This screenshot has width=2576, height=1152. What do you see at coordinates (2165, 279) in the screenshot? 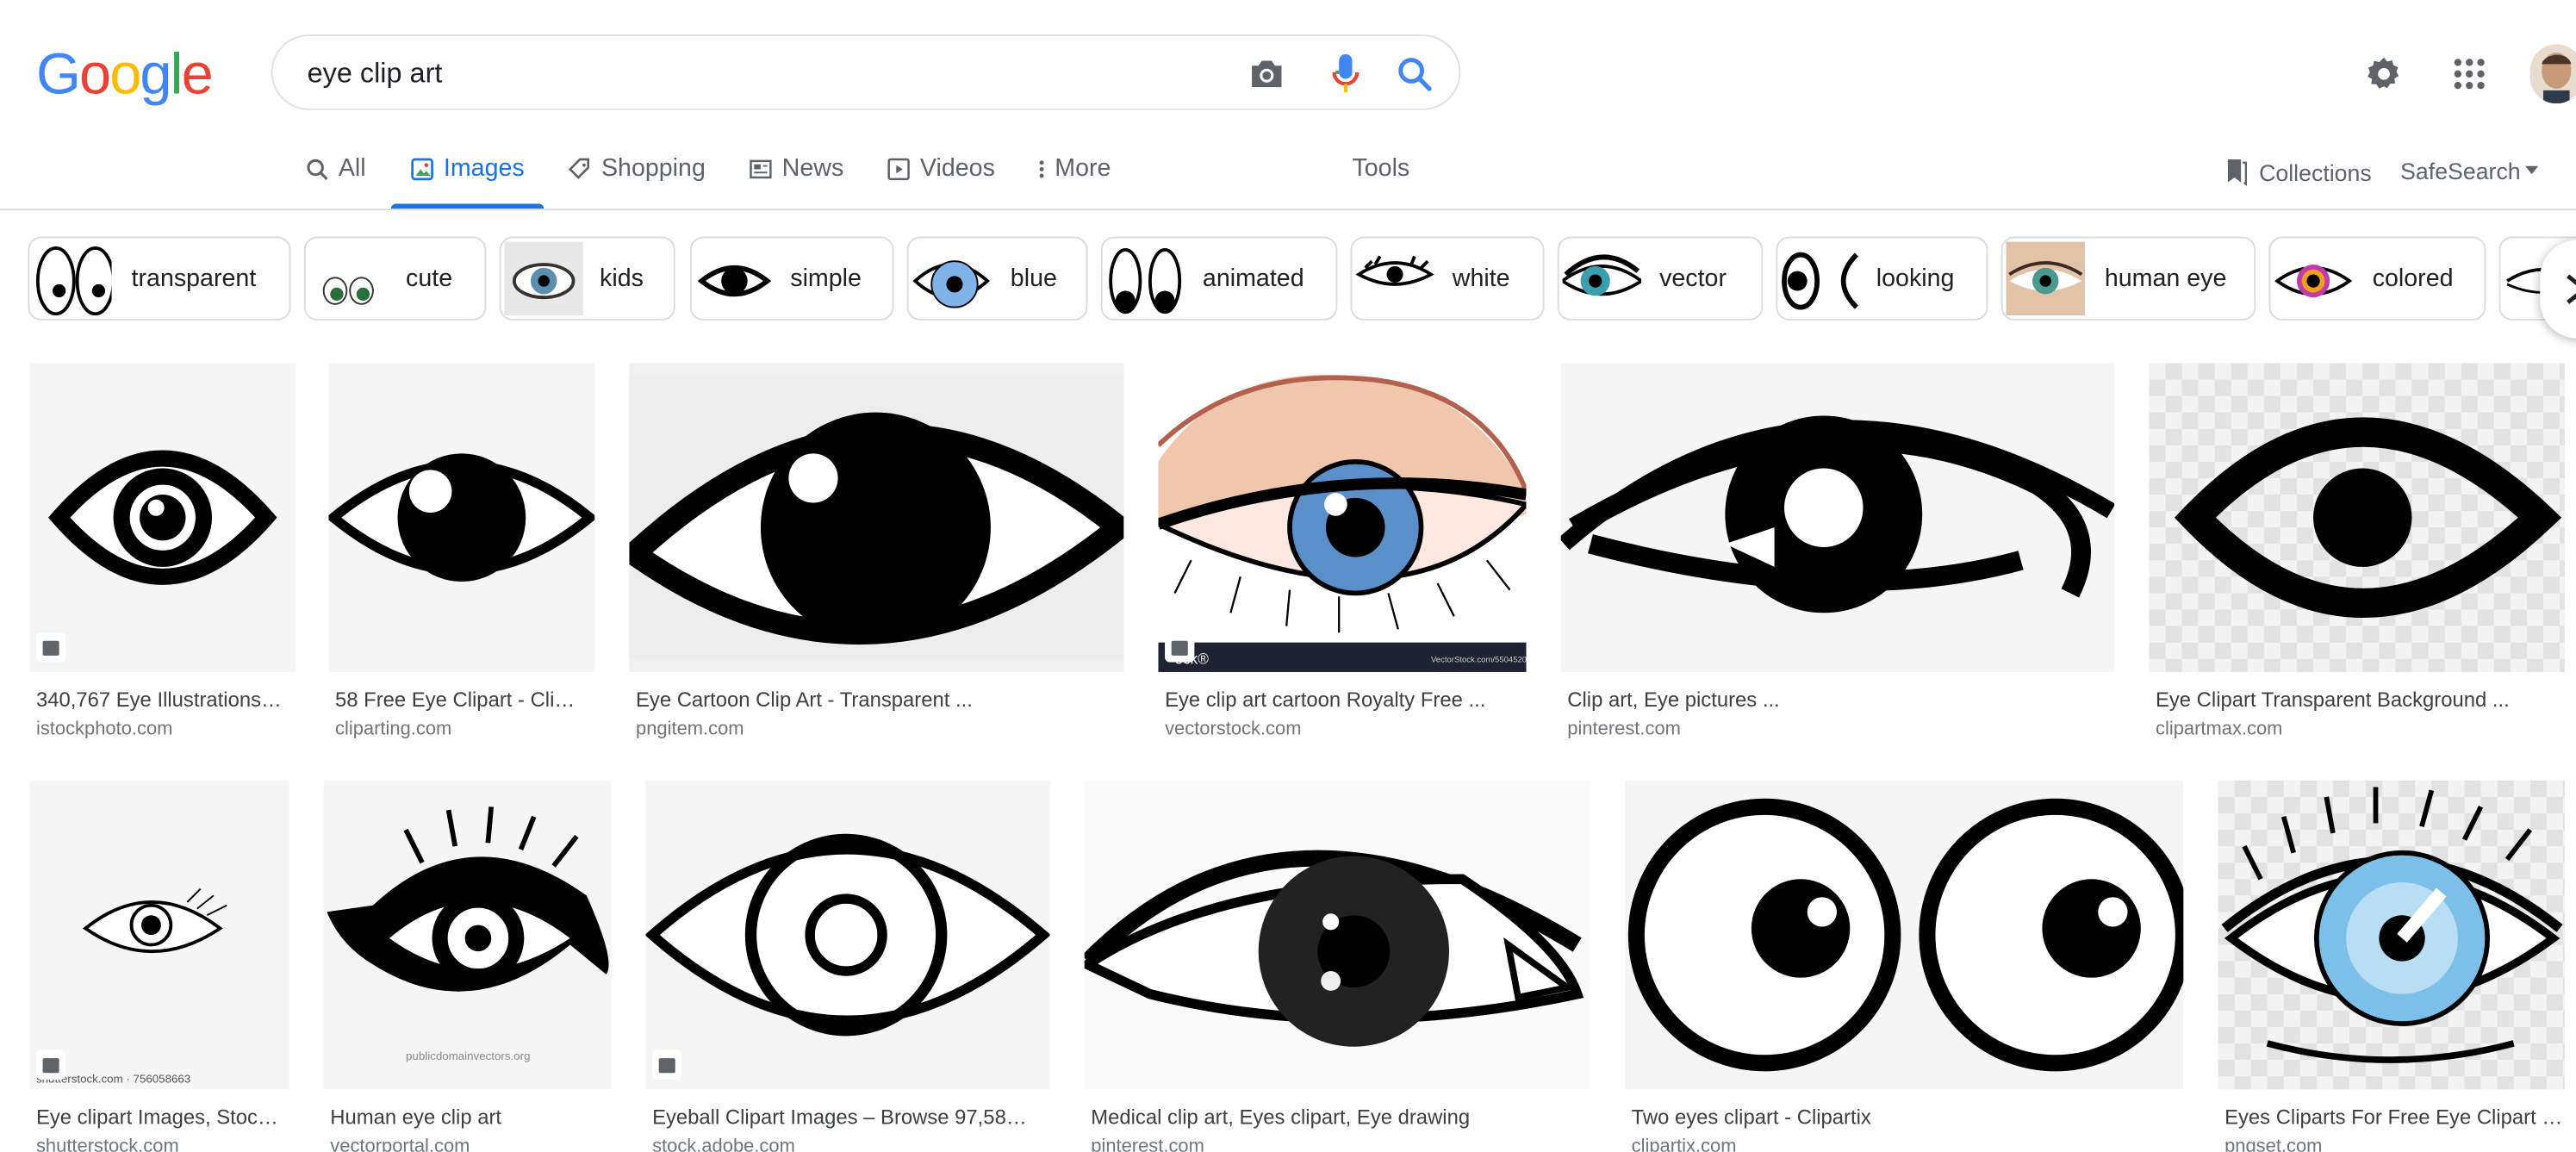
I see `chip-label: human eye` at bounding box center [2165, 279].